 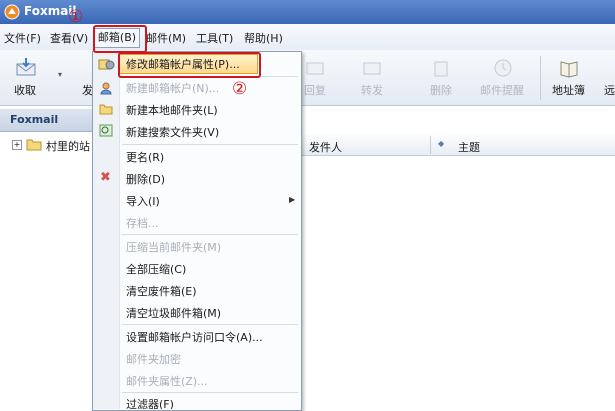 I want to click on menu-item-compress-current: 压缩当前邮件夹(M), so click(x=173, y=247).